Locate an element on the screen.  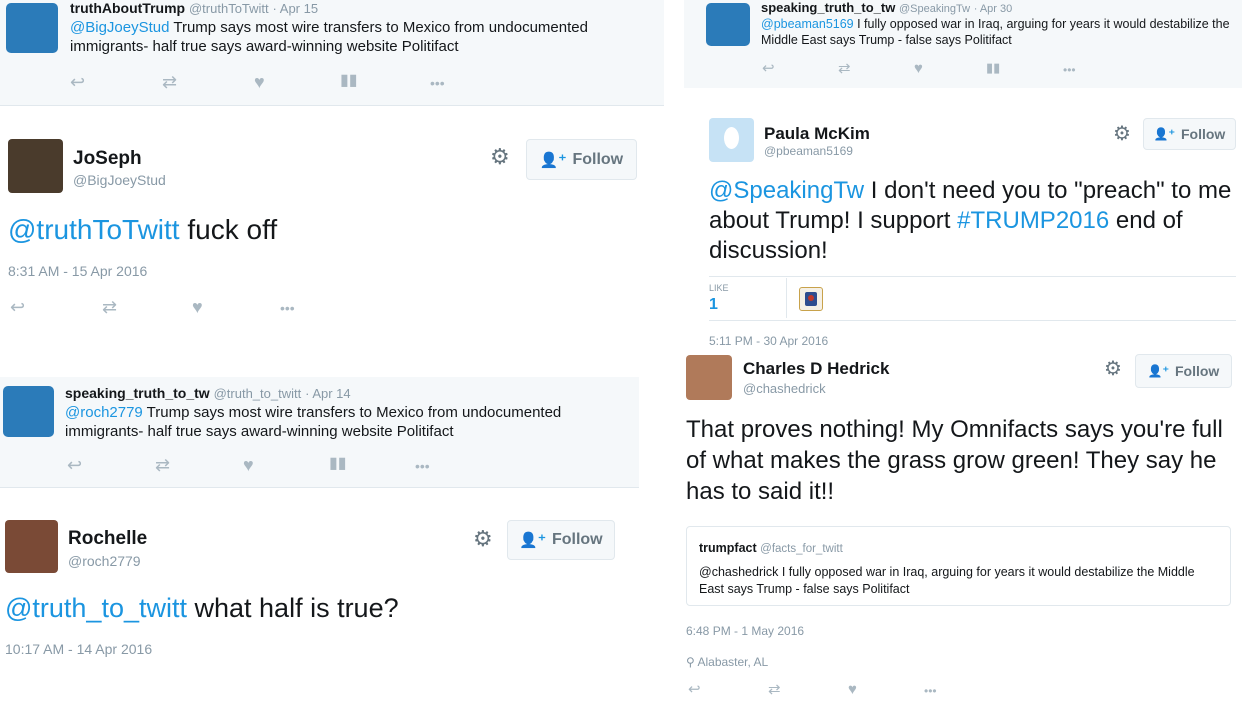
tweet-timestamp: 10:17 AM - 14 Apr 2016 is located at coordinates (78, 649).